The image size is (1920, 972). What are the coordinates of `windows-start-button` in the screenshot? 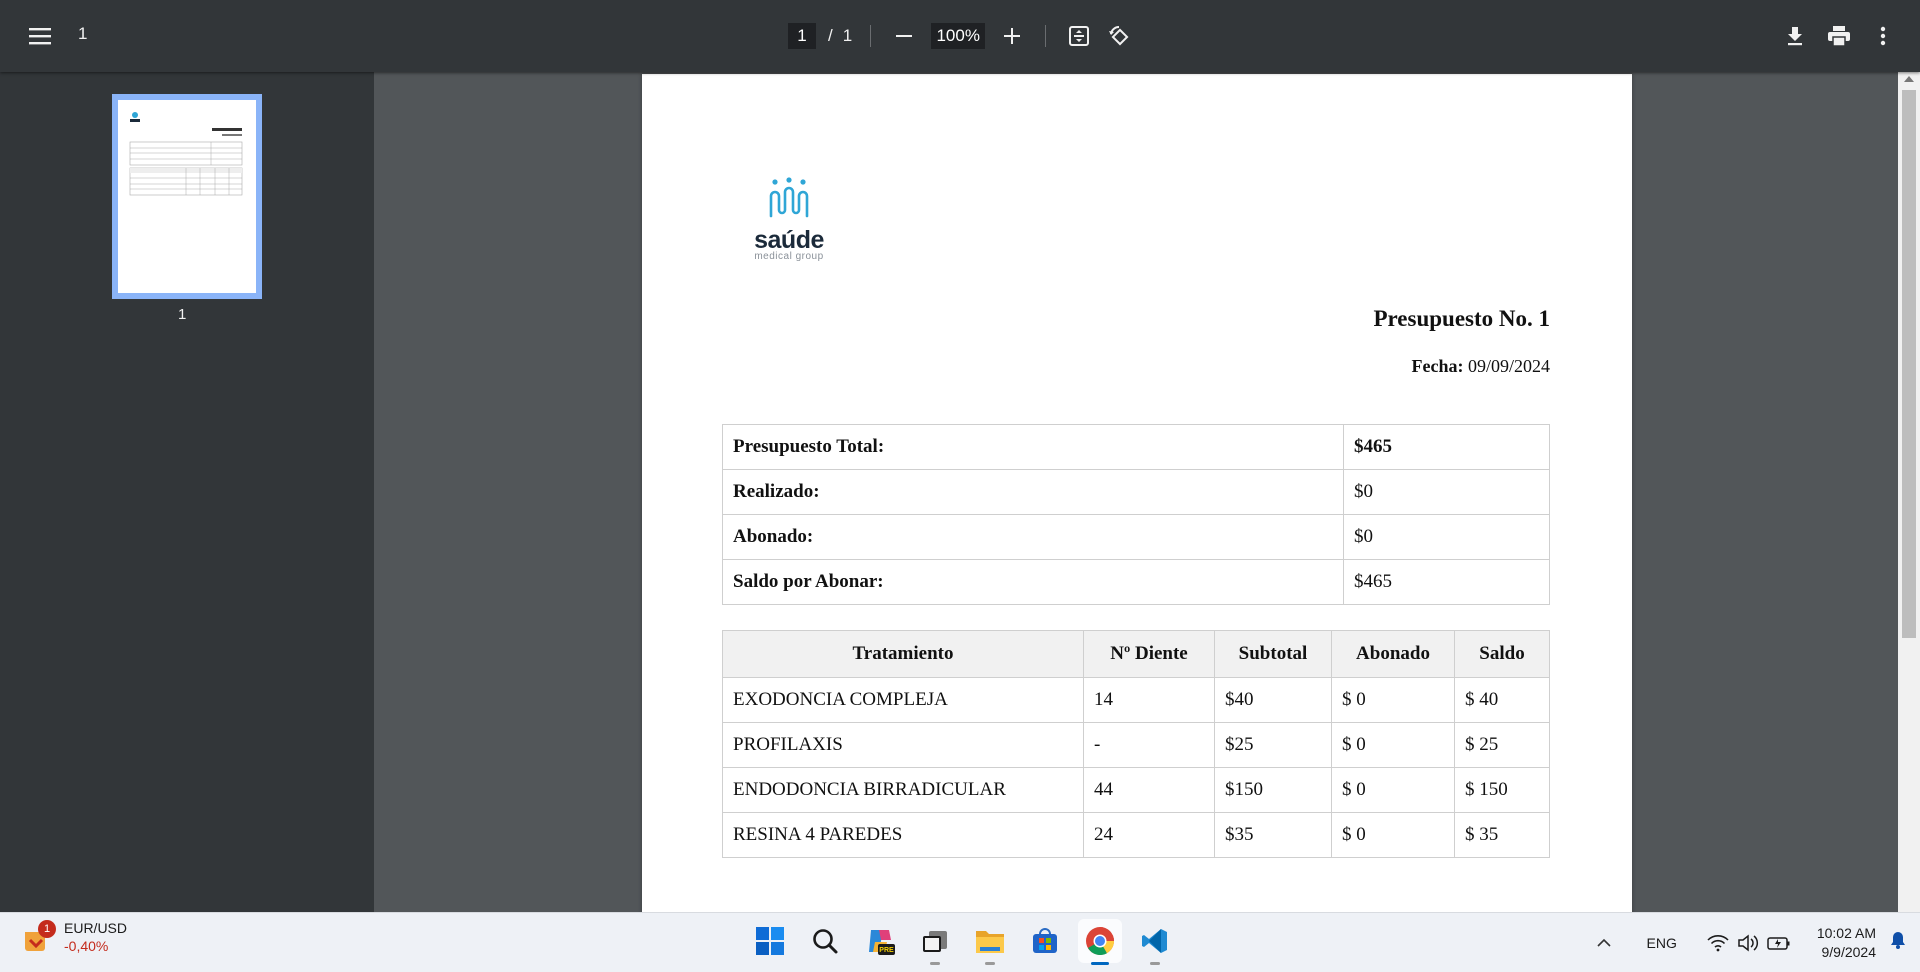 It's located at (770, 941).